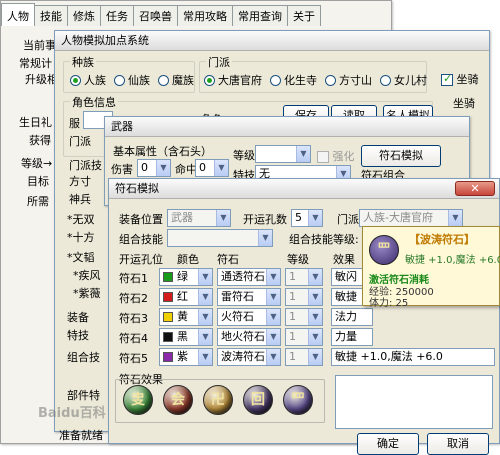  What do you see at coordinates (298, 217) in the screenshot?
I see `holes-value: 5` at bounding box center [298, 217].